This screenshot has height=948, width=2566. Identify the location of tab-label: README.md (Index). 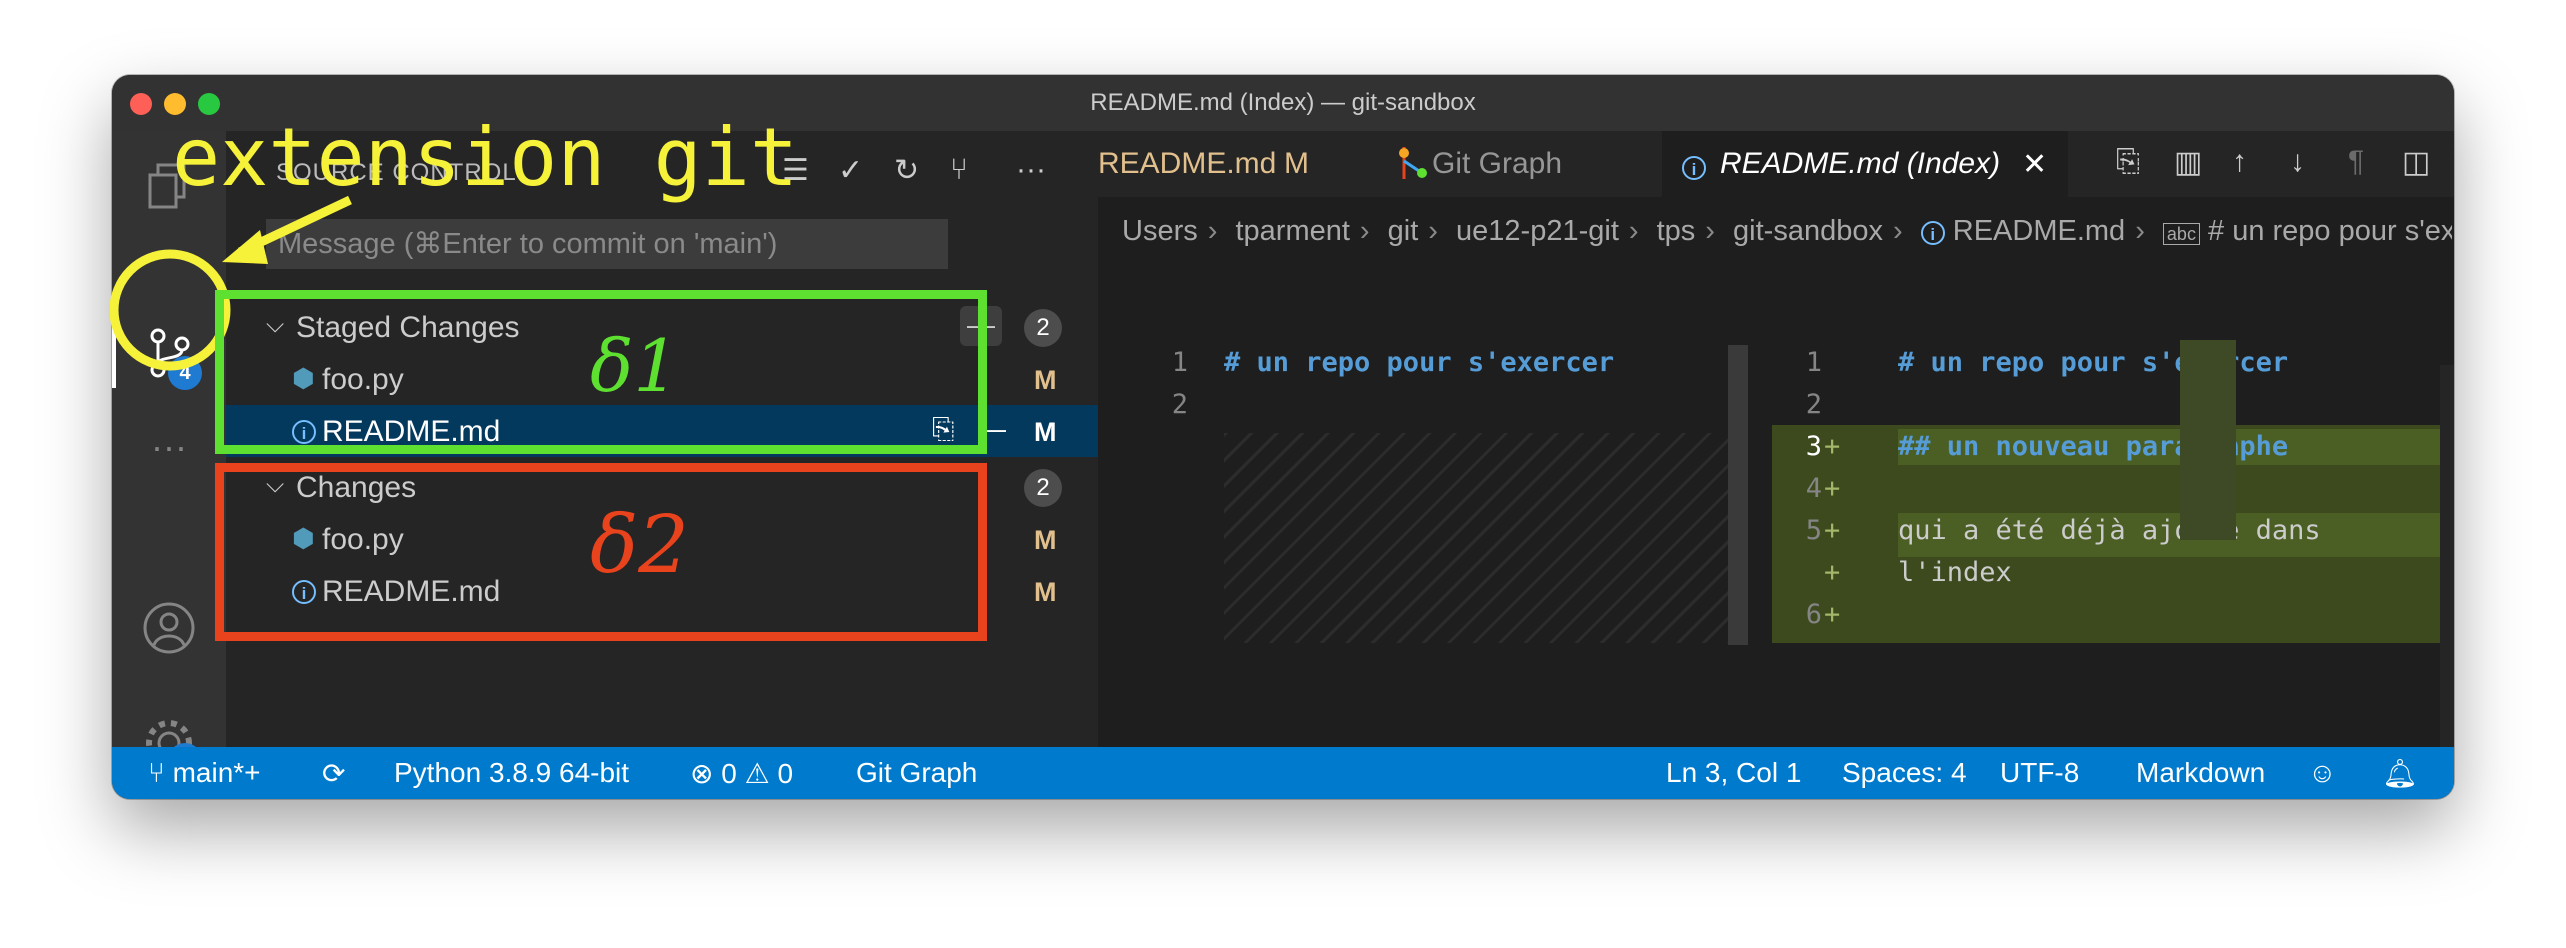
(1860, 163).